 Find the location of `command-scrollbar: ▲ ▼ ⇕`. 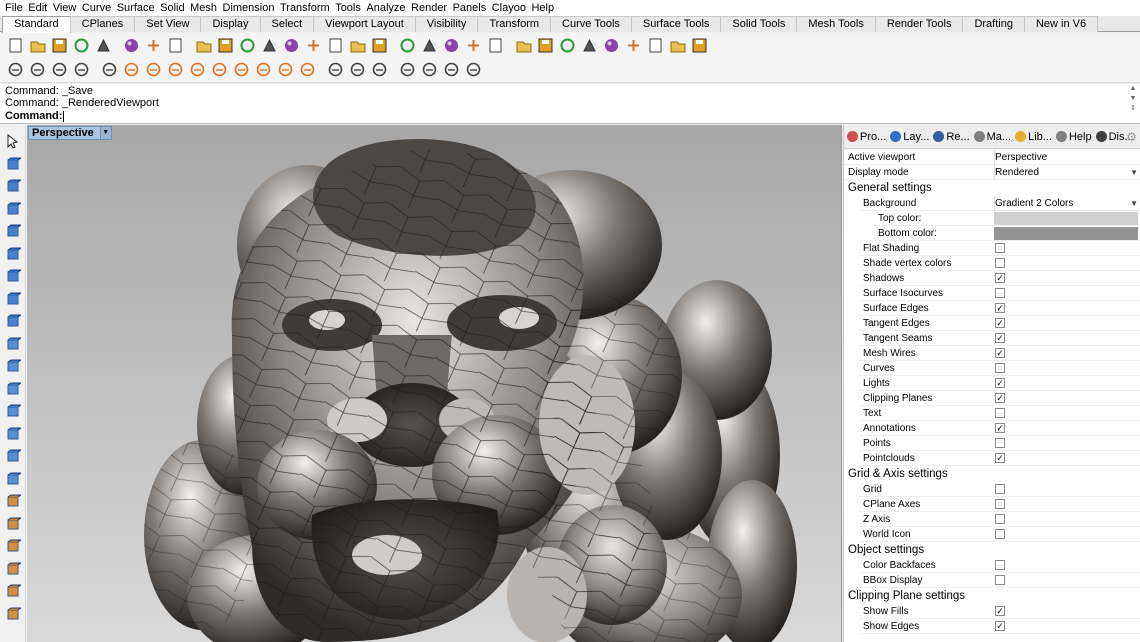

command-scrollbar: ▲ ▼ ⇕ is located at coordinates (1133, 104).